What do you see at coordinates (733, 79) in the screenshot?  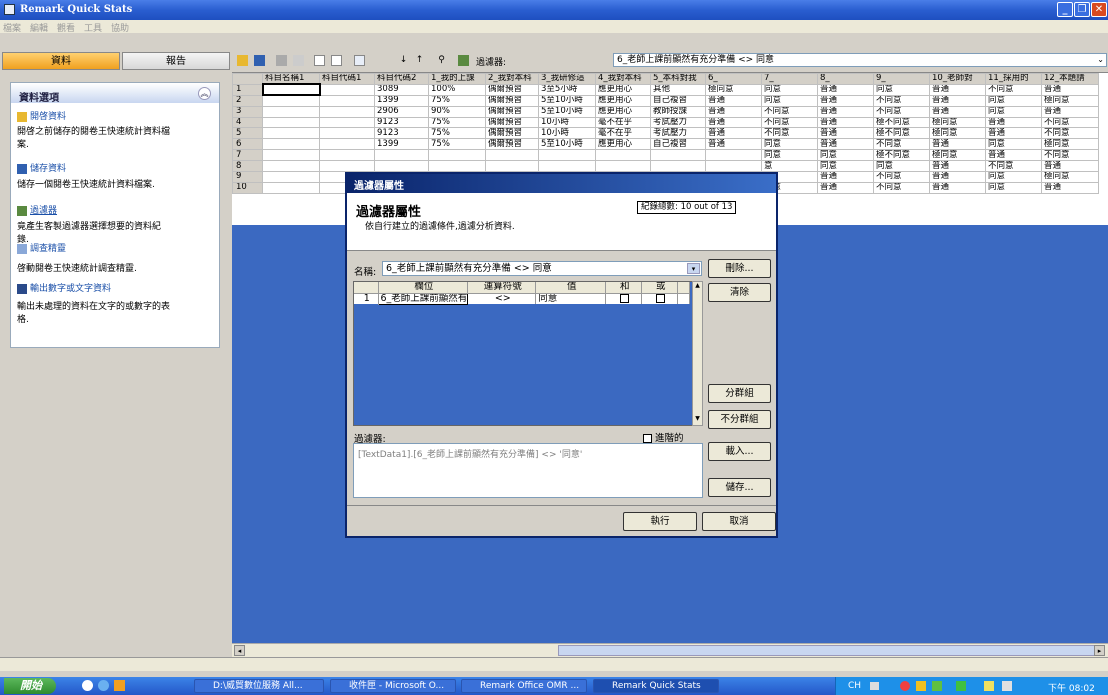 I see `column-header: 6_` at bounding box center [733, 79].